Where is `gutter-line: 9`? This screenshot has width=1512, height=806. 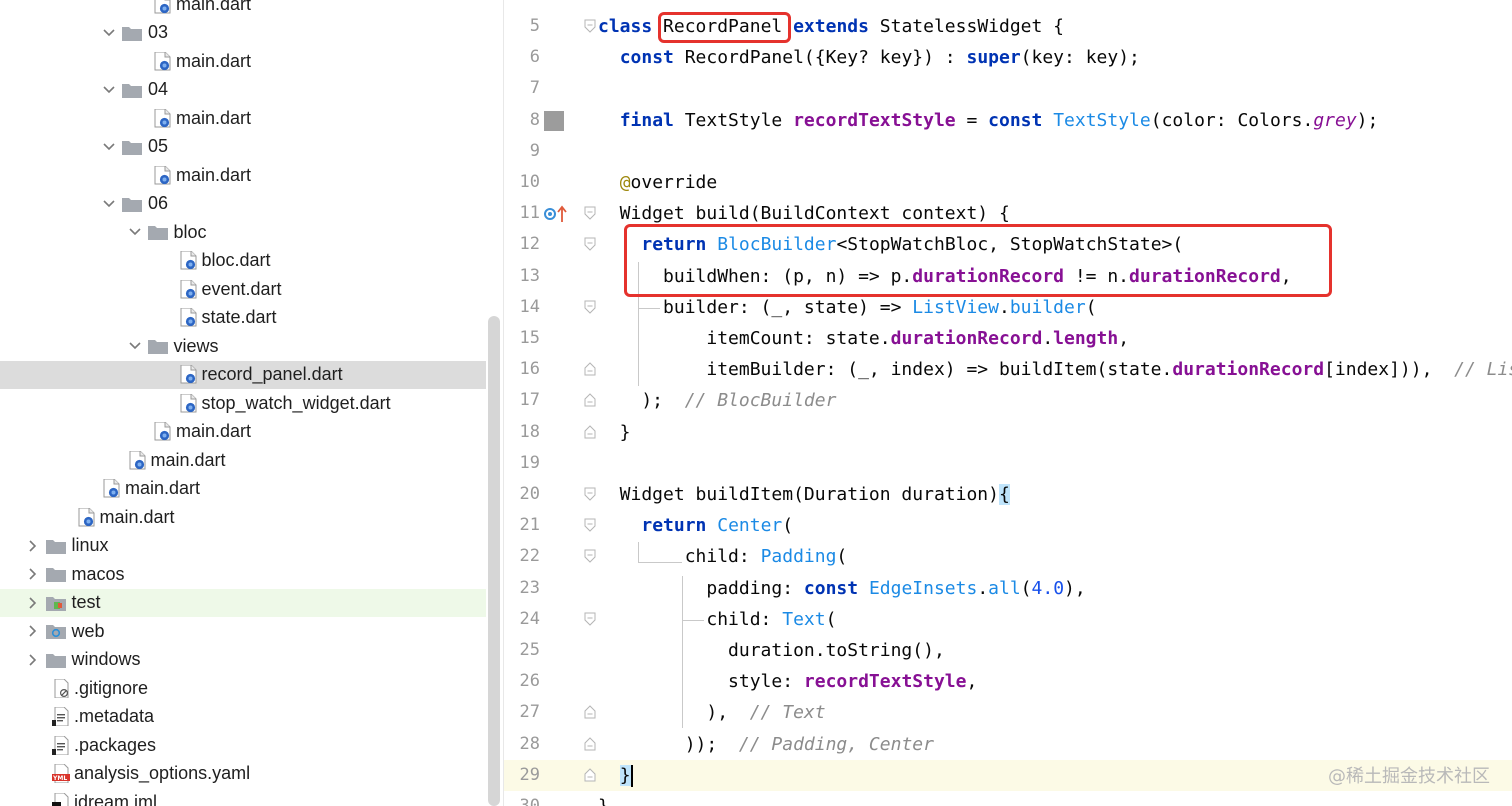
gutter-line: 9 is located at coordinates (551, 151).